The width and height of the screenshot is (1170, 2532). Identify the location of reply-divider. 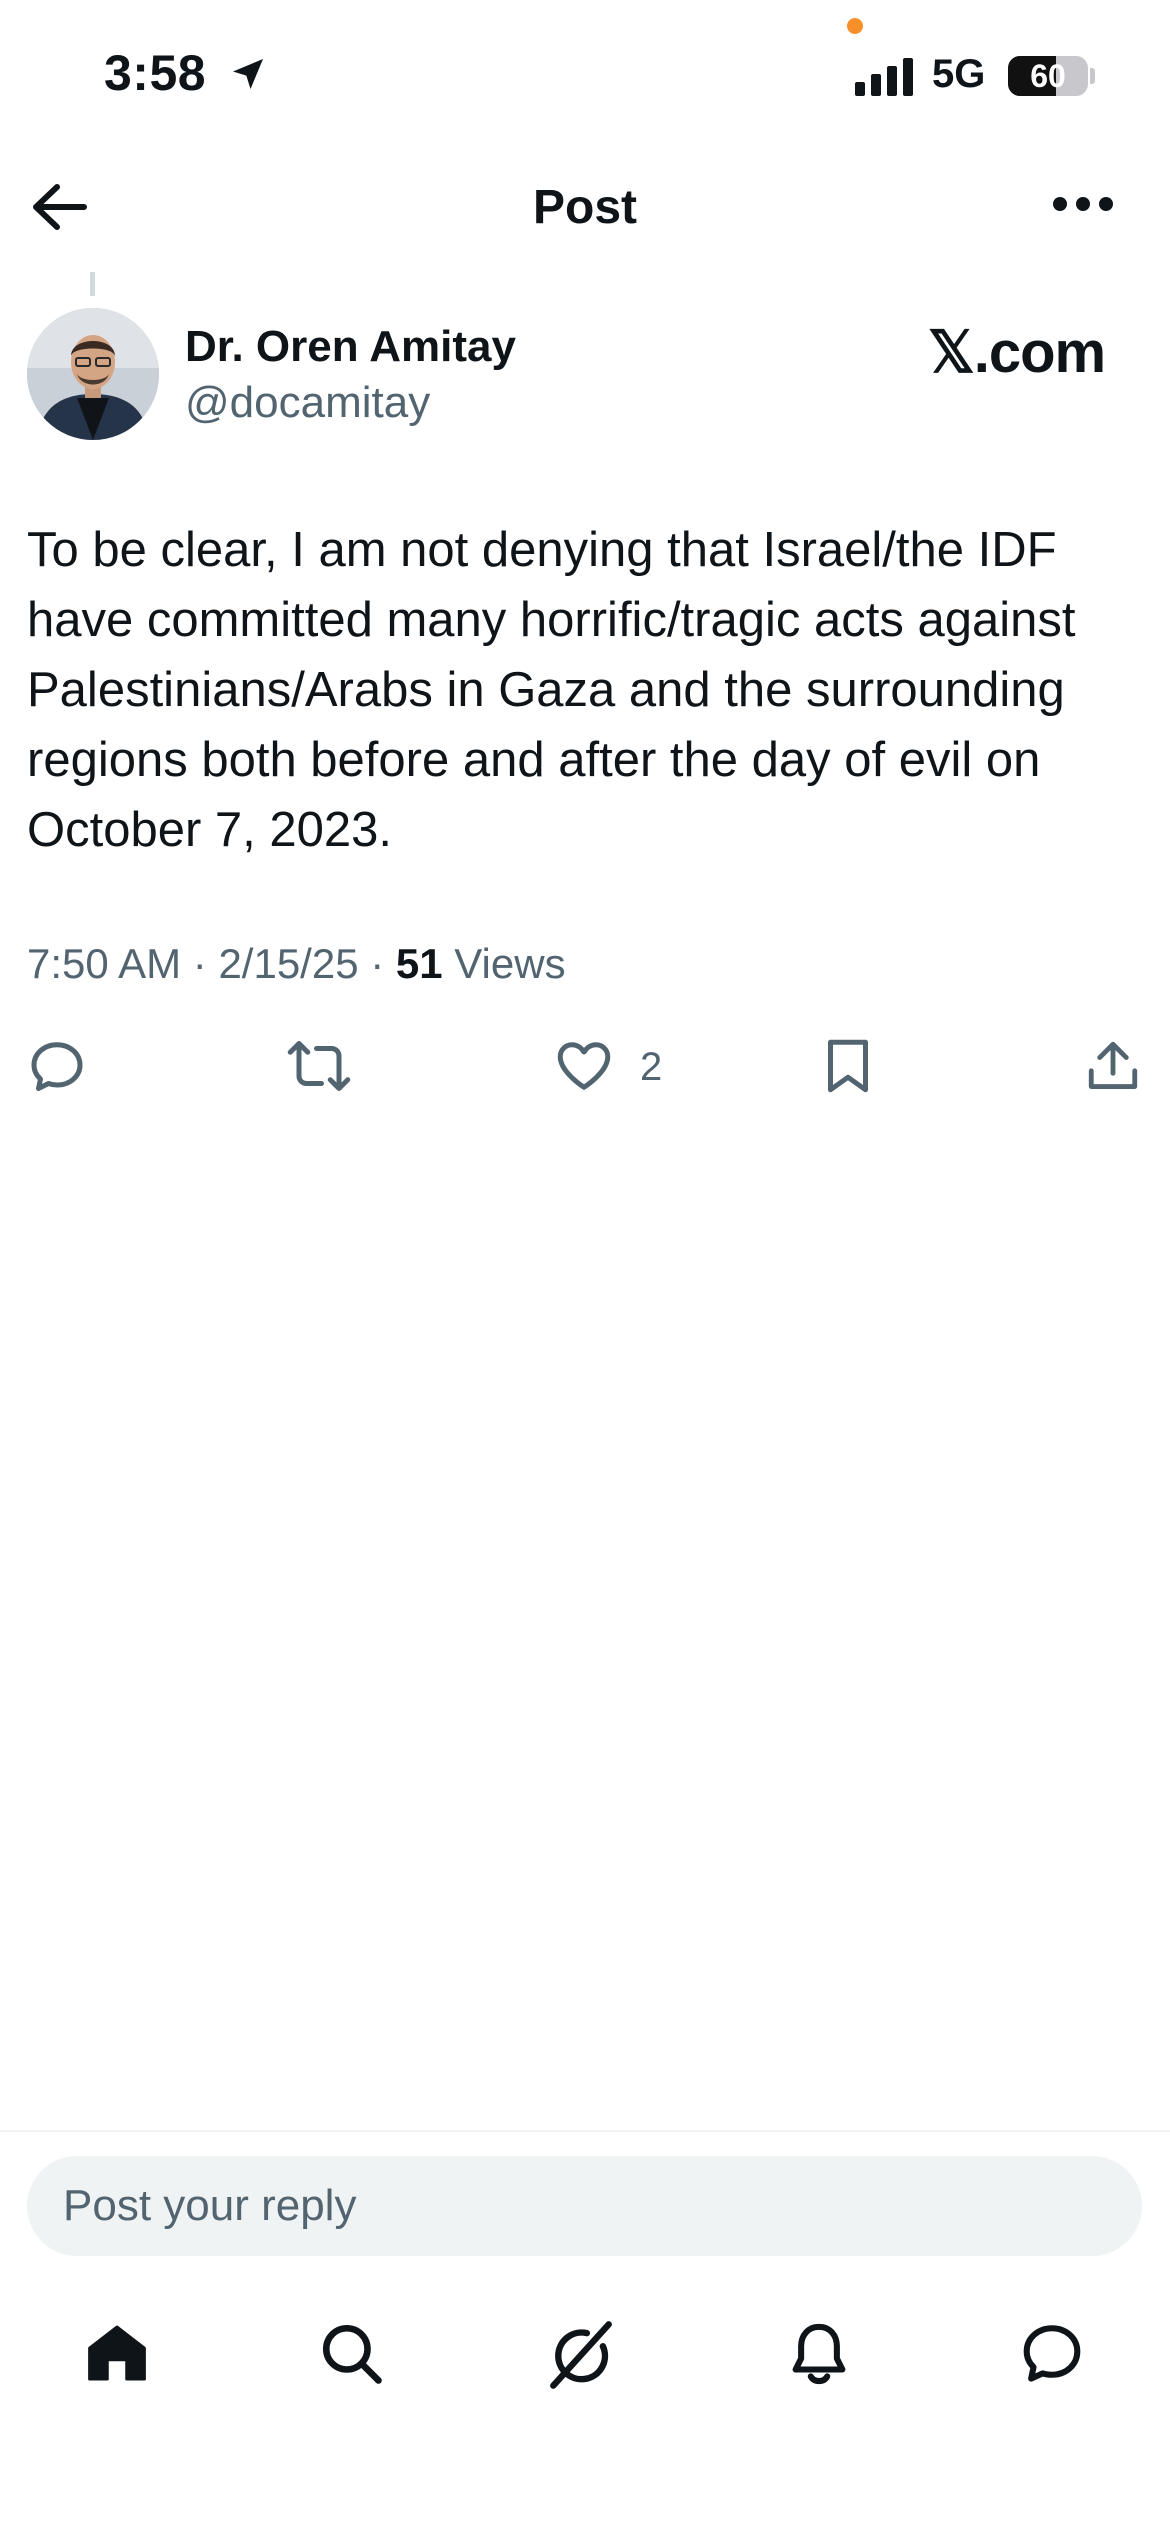
(585, 2131).